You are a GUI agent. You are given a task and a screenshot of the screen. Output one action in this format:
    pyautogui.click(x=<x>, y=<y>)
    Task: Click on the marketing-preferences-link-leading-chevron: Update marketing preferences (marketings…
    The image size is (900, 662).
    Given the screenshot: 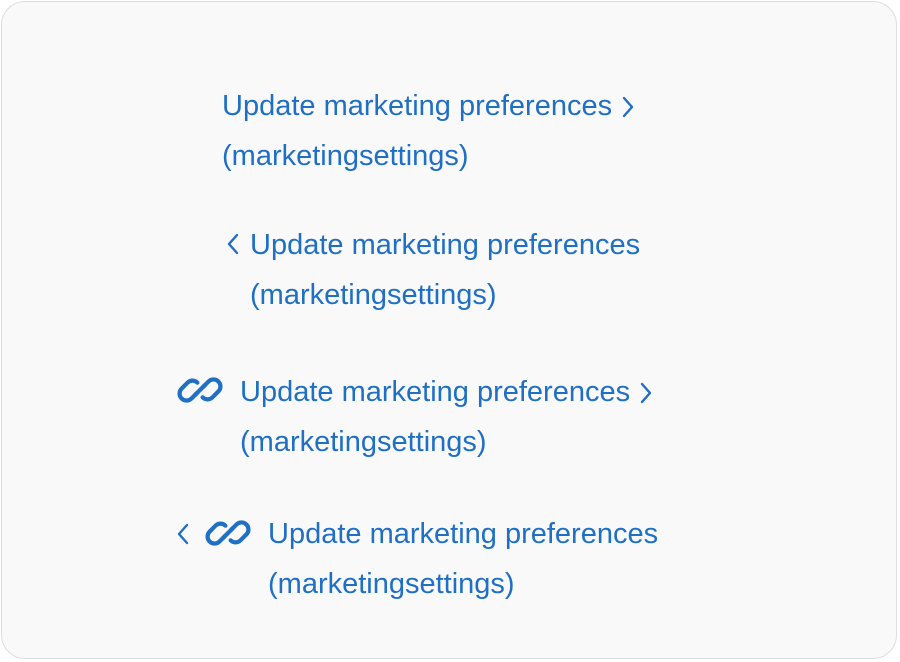 What is the action you would take?
    pyautogui.click(x=445, y=270)
    